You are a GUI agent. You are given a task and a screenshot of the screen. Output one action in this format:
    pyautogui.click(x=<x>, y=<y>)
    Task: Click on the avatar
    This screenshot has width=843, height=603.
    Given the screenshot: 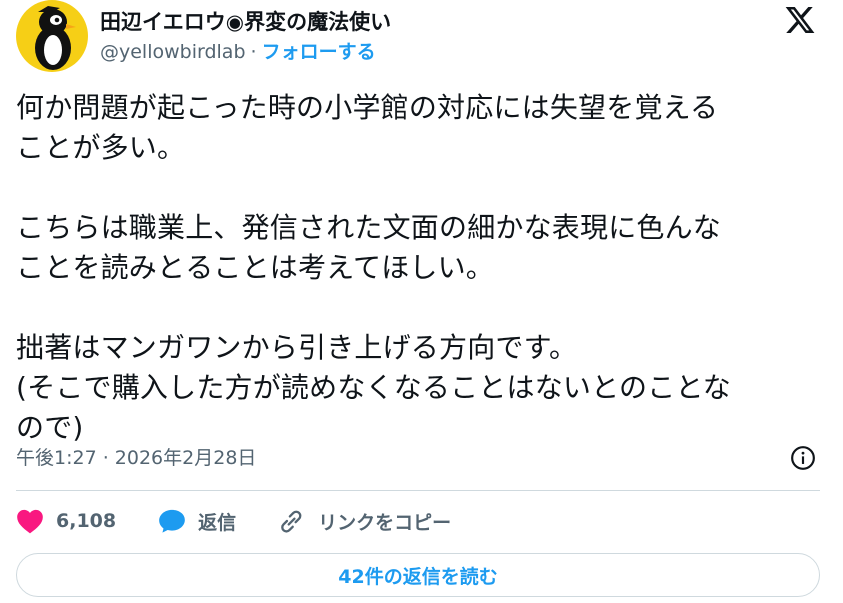 What is the action you would take?
    pyautogui.click(x=52, y=36)
    